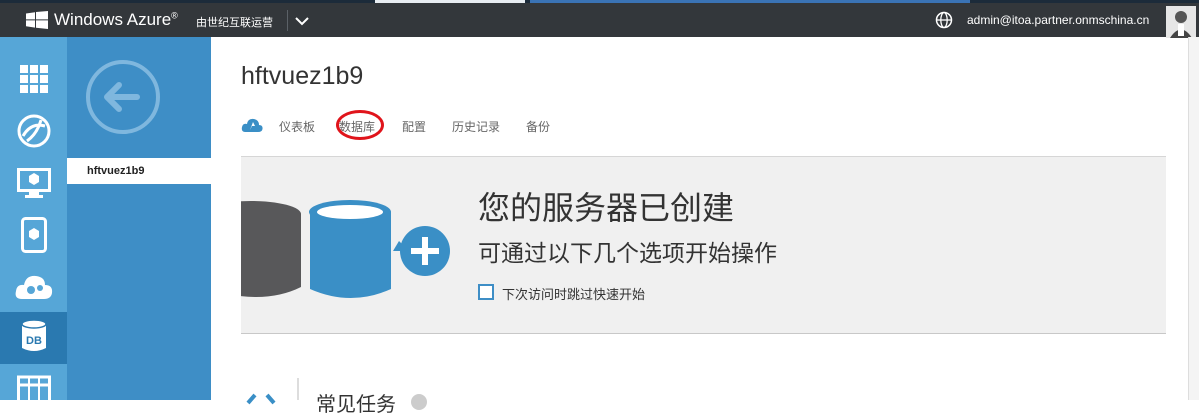 Image resolution: width=1199 pixels, height=417 pixels. I want to click on storage-icon, so click(33, 390).